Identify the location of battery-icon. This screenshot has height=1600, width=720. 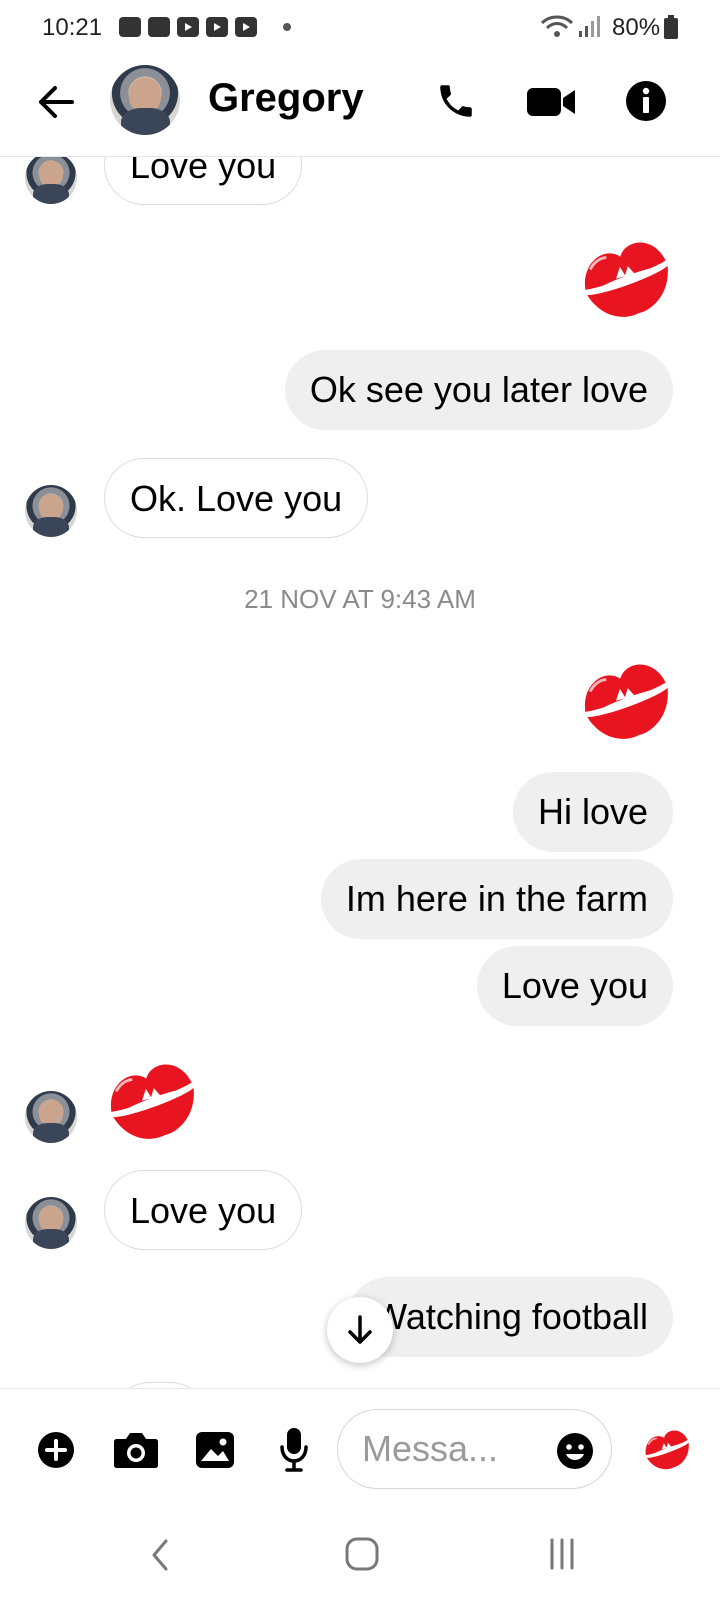
(671, 27).